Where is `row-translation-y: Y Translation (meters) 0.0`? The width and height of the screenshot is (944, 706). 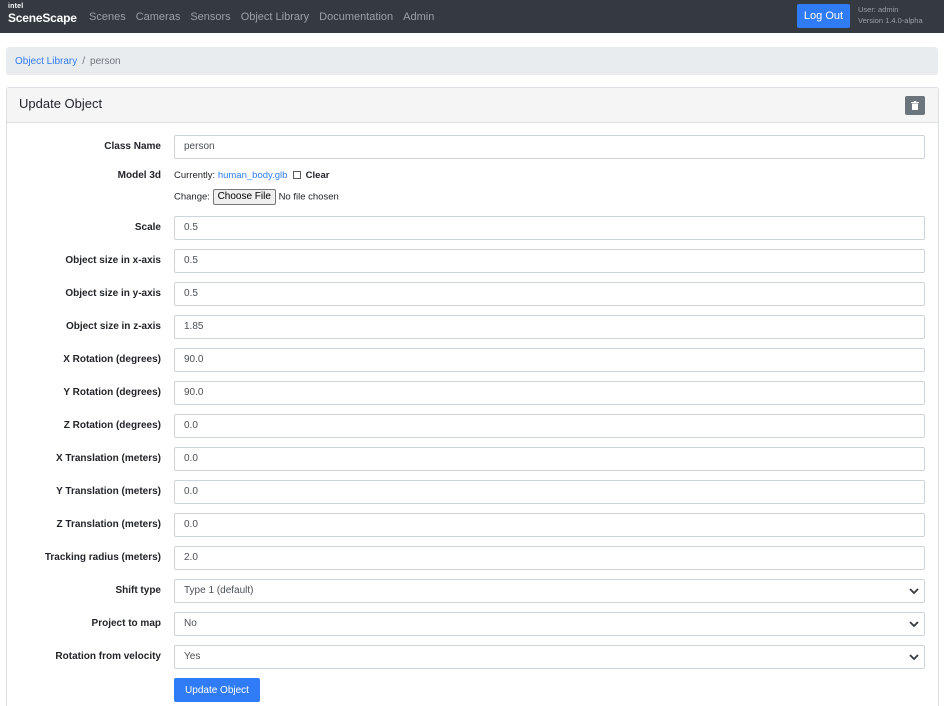 row-translation-y: Y Translation (meters) 0.0 is located at coordinates (472, 492).